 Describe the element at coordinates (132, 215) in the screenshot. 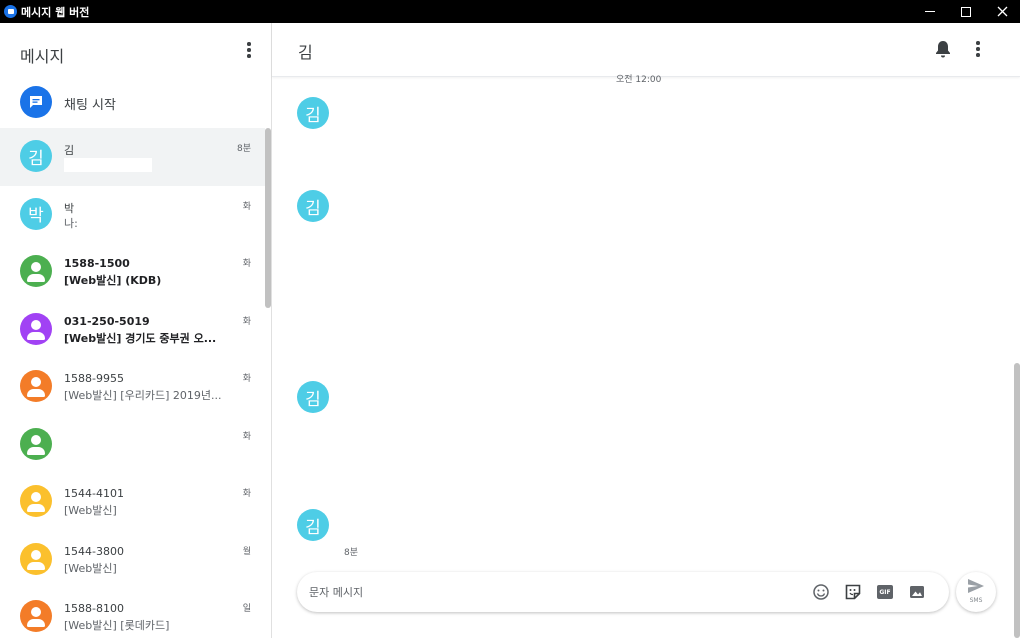

I see `conversation-item: 박 박 나: 화` at that location.